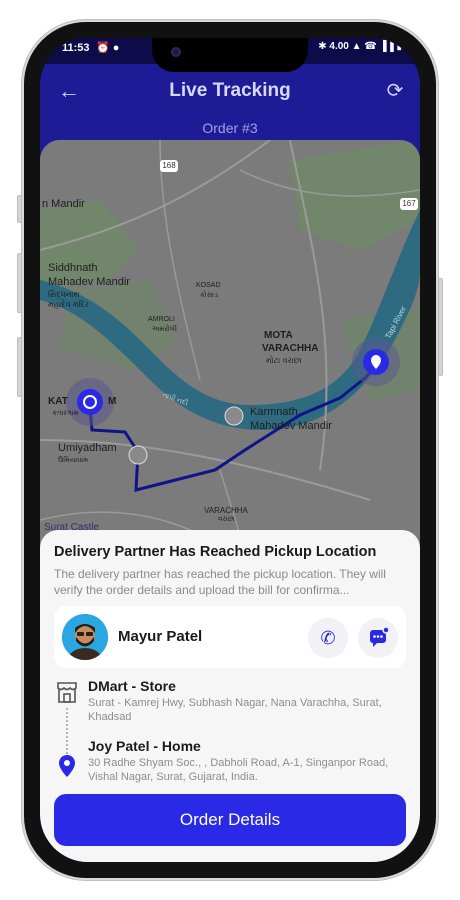 The height and width of the screenshot is (900, 460). Describe the element at coordinates (73, 268) in the screenshot. I see `map-label: Siddhnath` at that location.